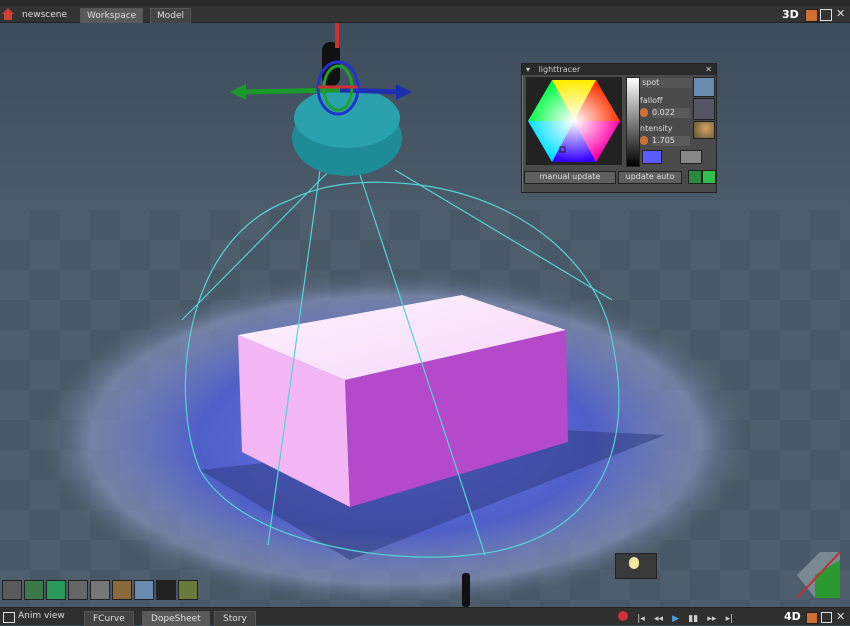 This screenshot has height=626, width=850. Describe the element at coordinates (8, 14) in the screenshot. I see `home-icon` at that location.